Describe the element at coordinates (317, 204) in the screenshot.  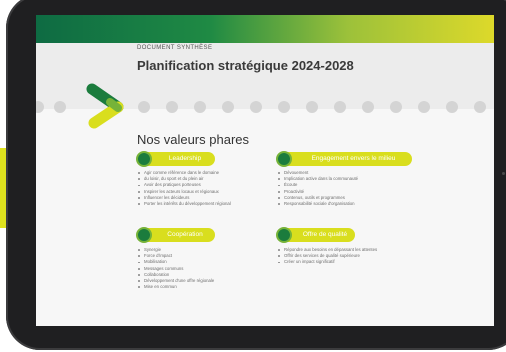
I see `list-item: Responsabilité sociale d'organisation` at that location.